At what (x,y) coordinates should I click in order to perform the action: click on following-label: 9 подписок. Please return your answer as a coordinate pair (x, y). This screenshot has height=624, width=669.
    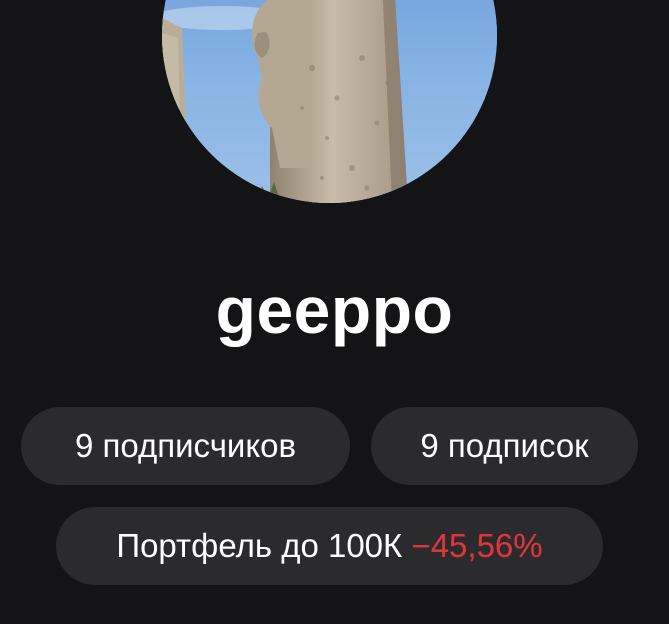
    Looking at the image, I should click on (504, 445).